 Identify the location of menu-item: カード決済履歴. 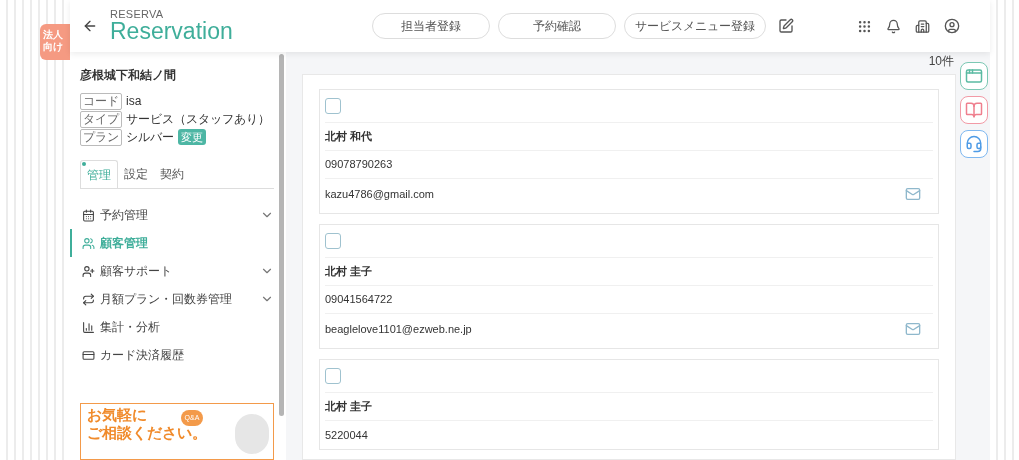
(172, 355).